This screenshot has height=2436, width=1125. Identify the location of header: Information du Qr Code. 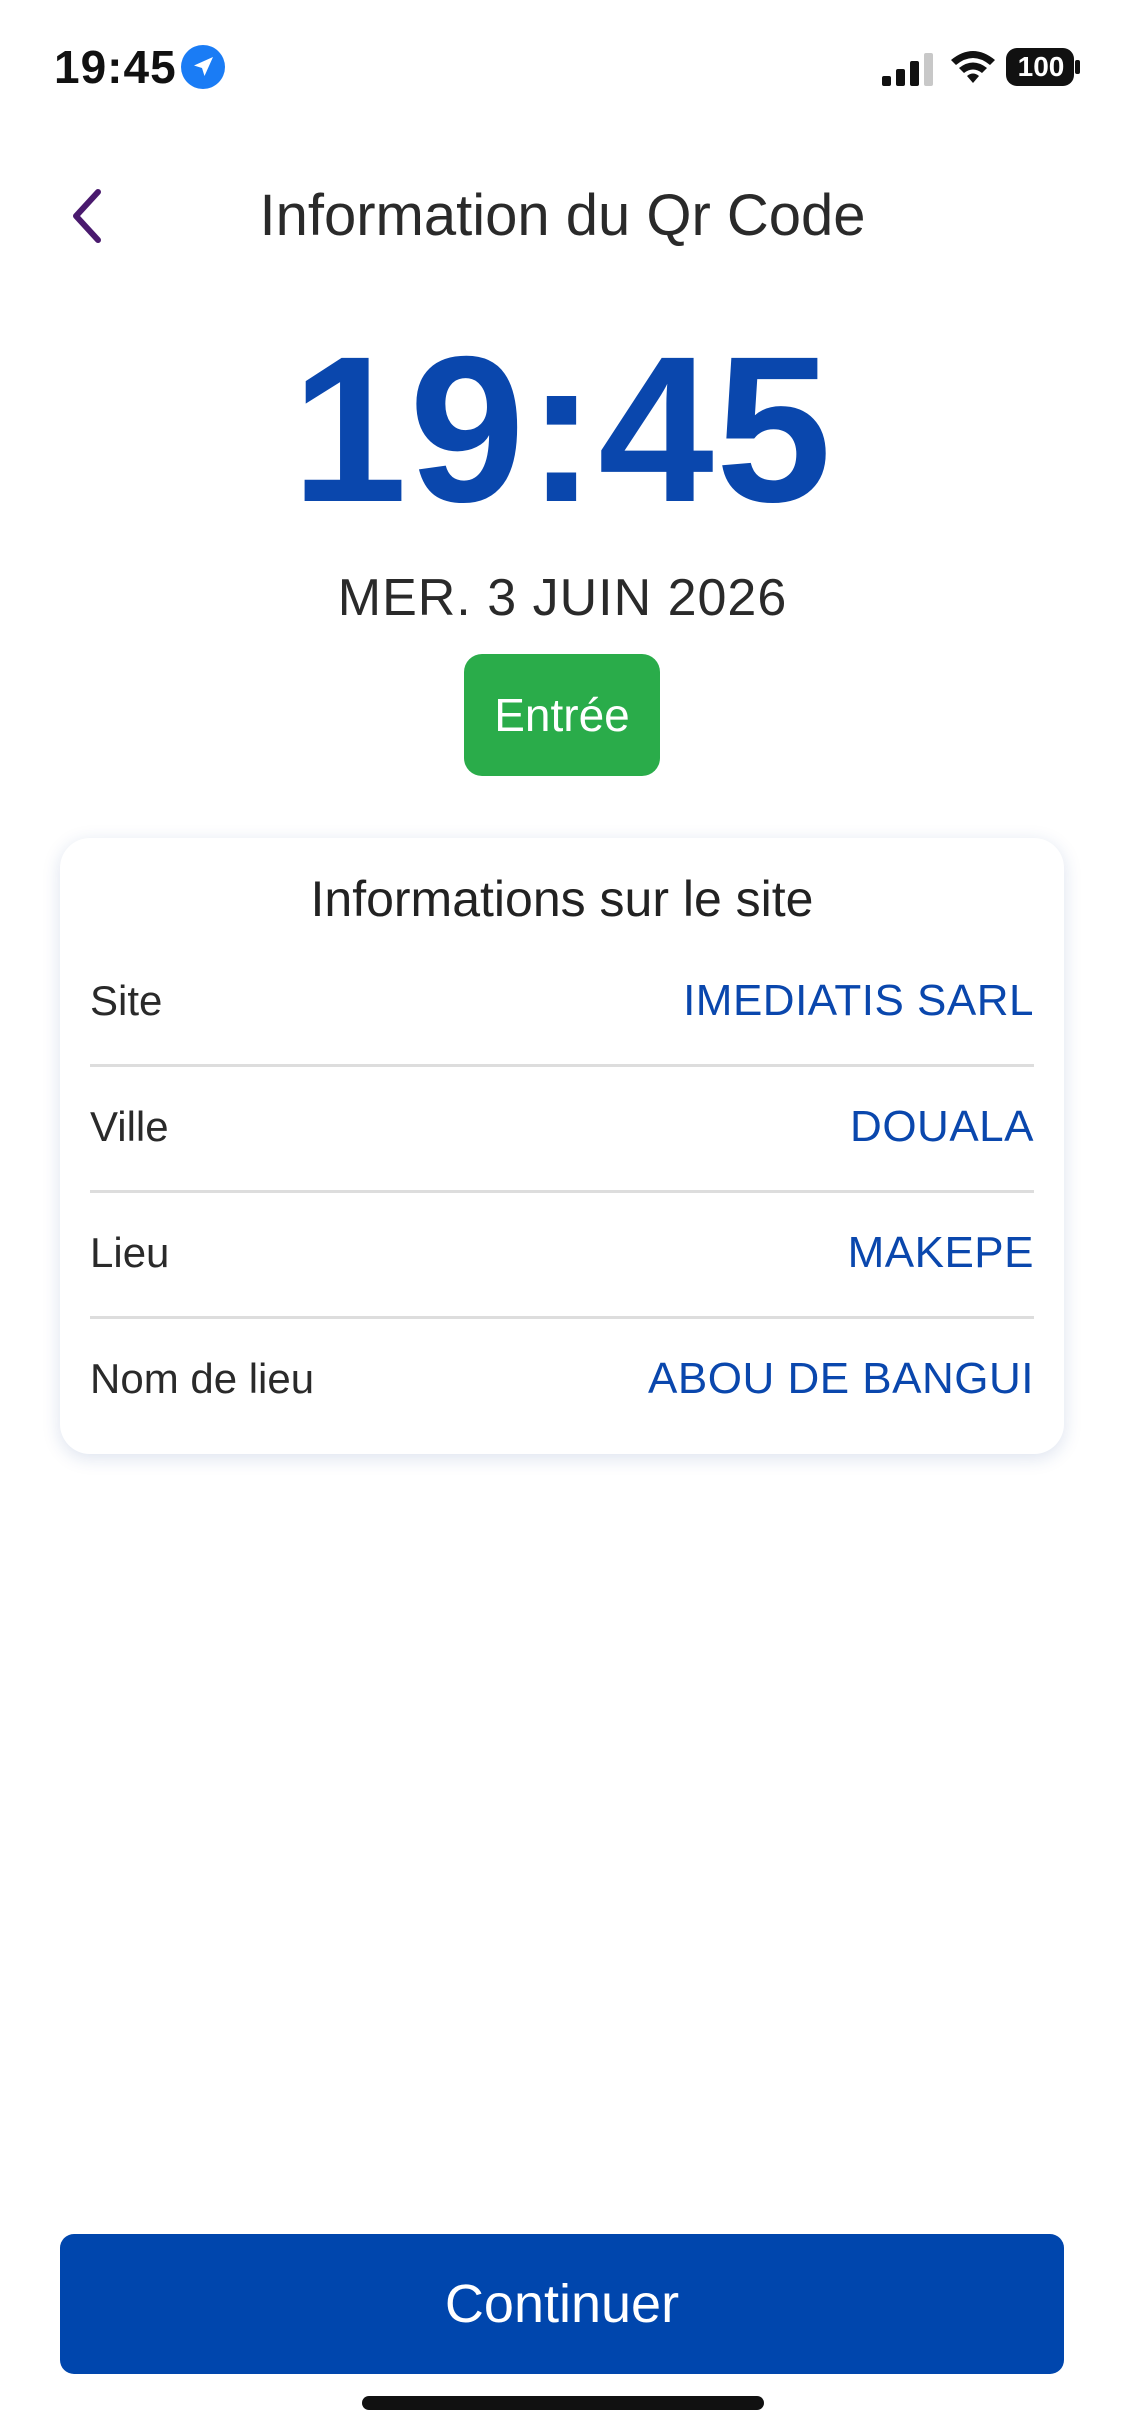
(562, 215).